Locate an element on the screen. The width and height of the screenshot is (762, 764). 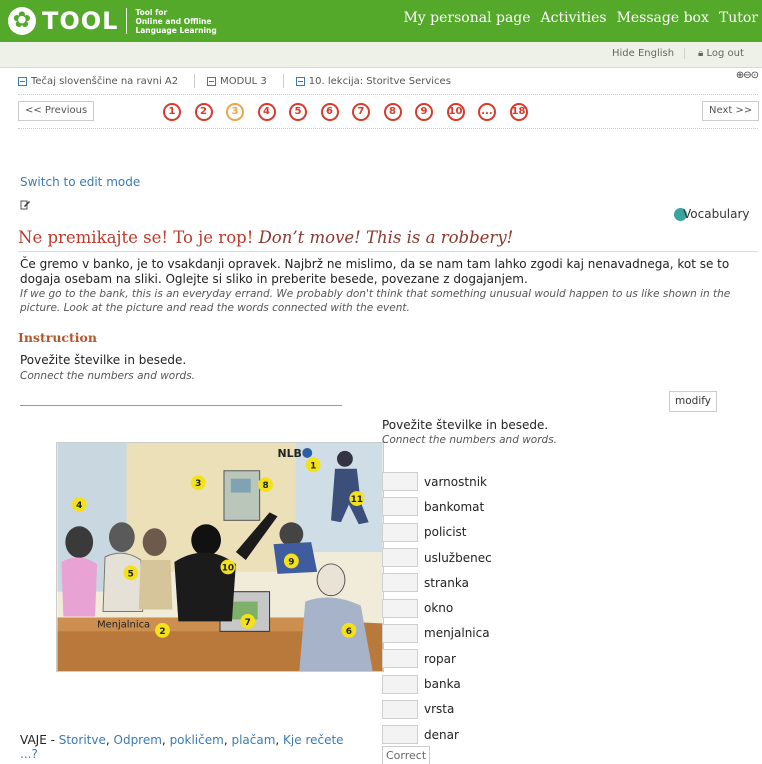
instruction-text-english: Connect the numbers and words. is located at coordinates (108, 376).